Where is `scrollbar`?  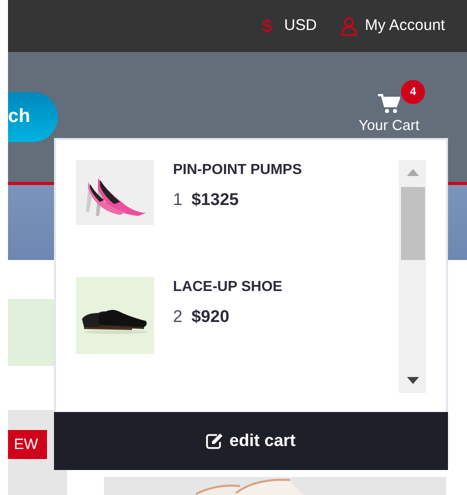 scrollbar is located at coordinates (412, 276).